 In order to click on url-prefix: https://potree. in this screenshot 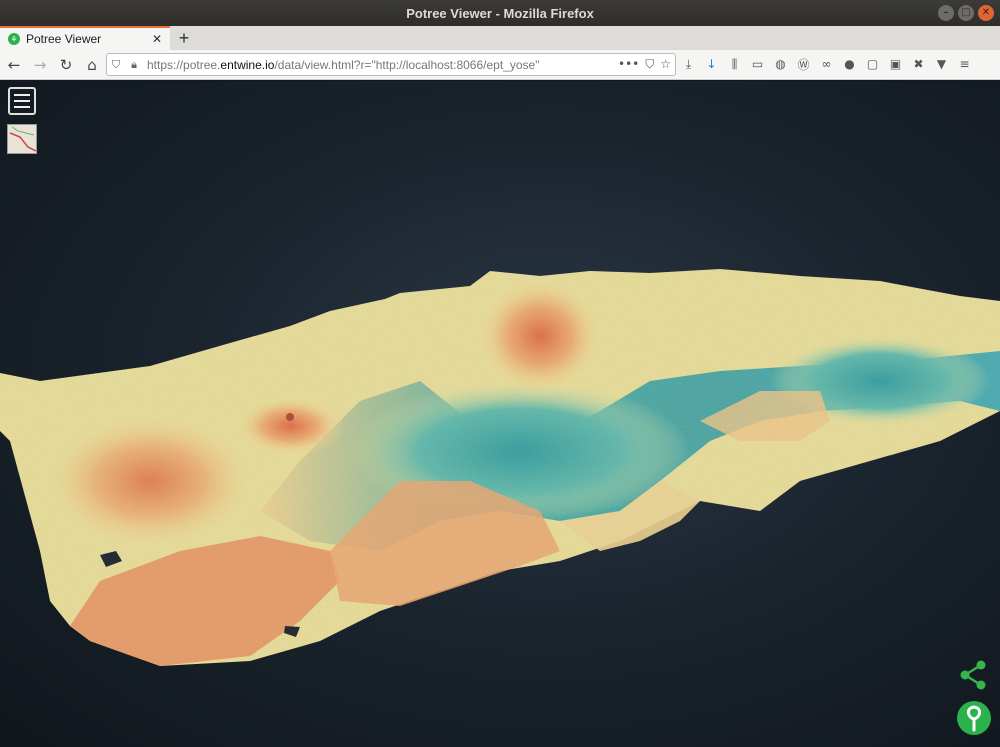, I will do `click(184, 64)`.